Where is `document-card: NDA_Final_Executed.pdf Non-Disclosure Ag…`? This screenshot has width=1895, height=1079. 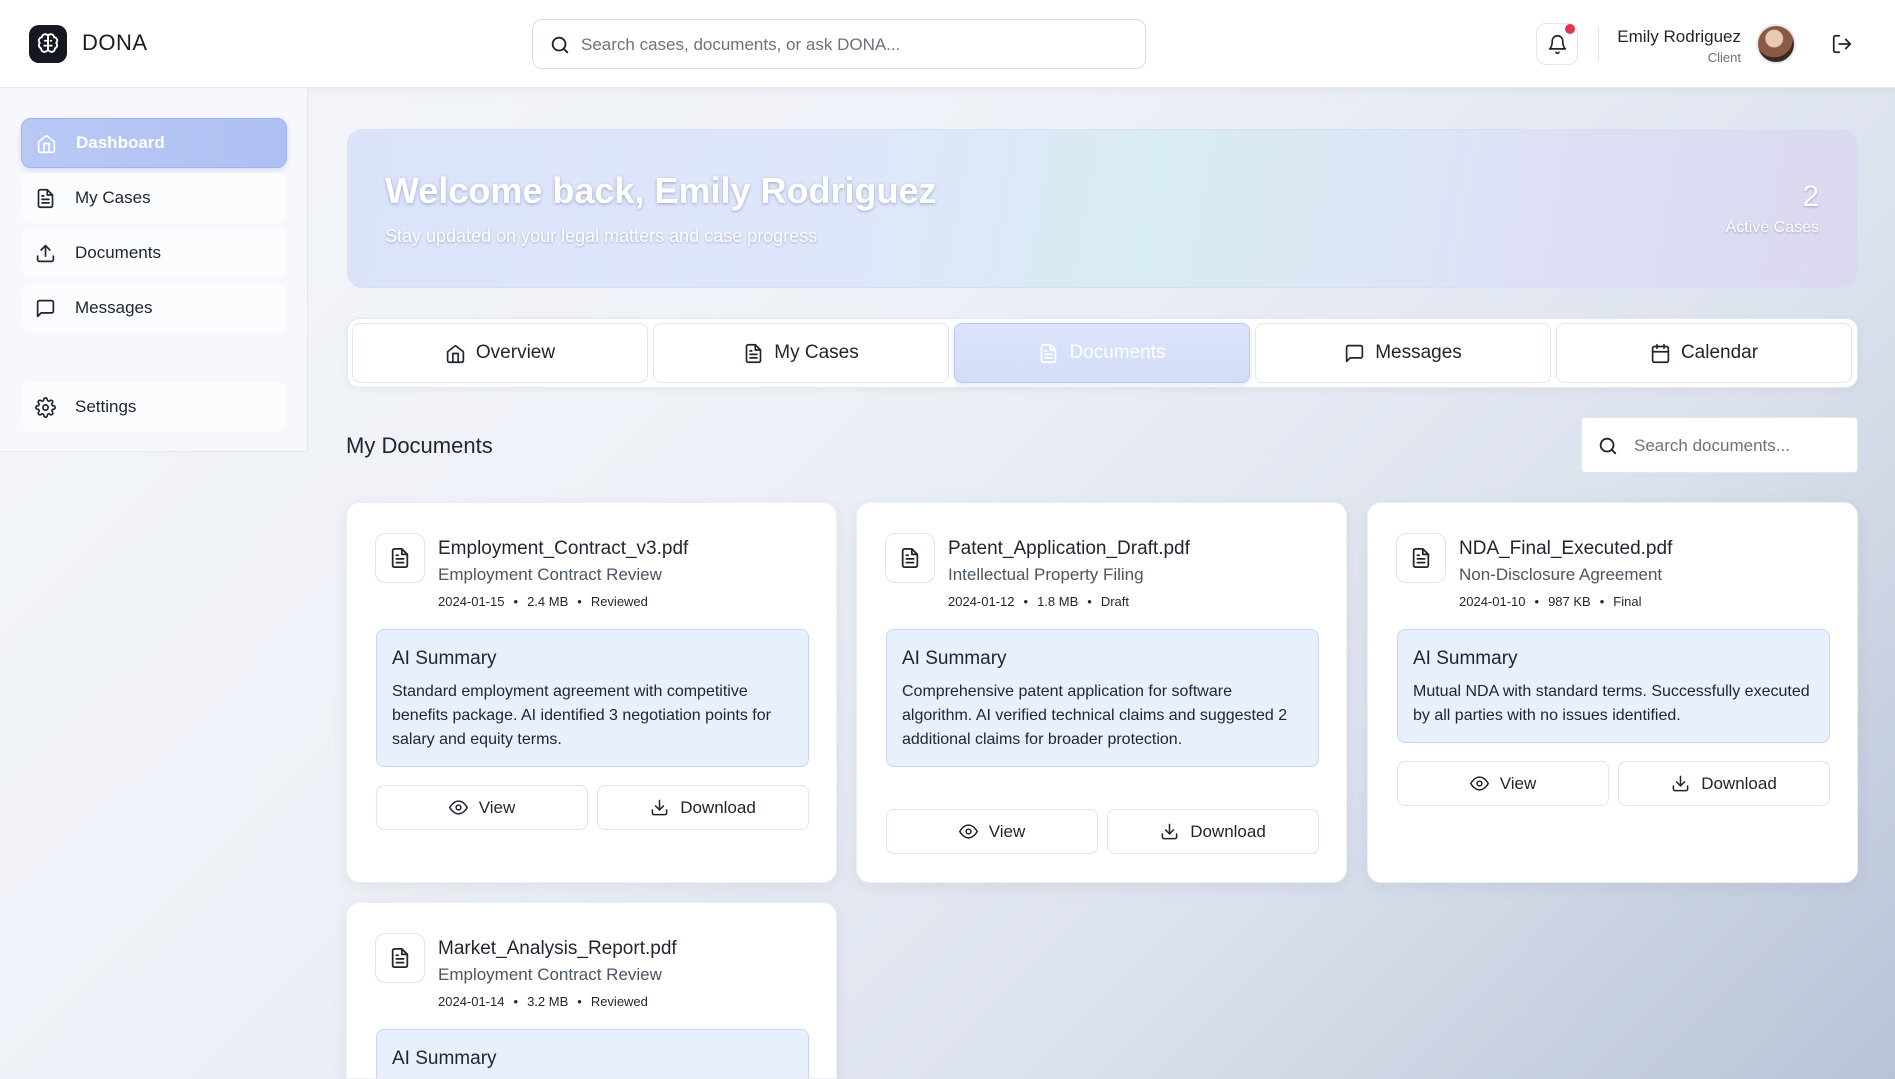
document-card: NDA_Final_Executed.pdf Non-Disclosure Ag… is located at coordinates (1612, 692).